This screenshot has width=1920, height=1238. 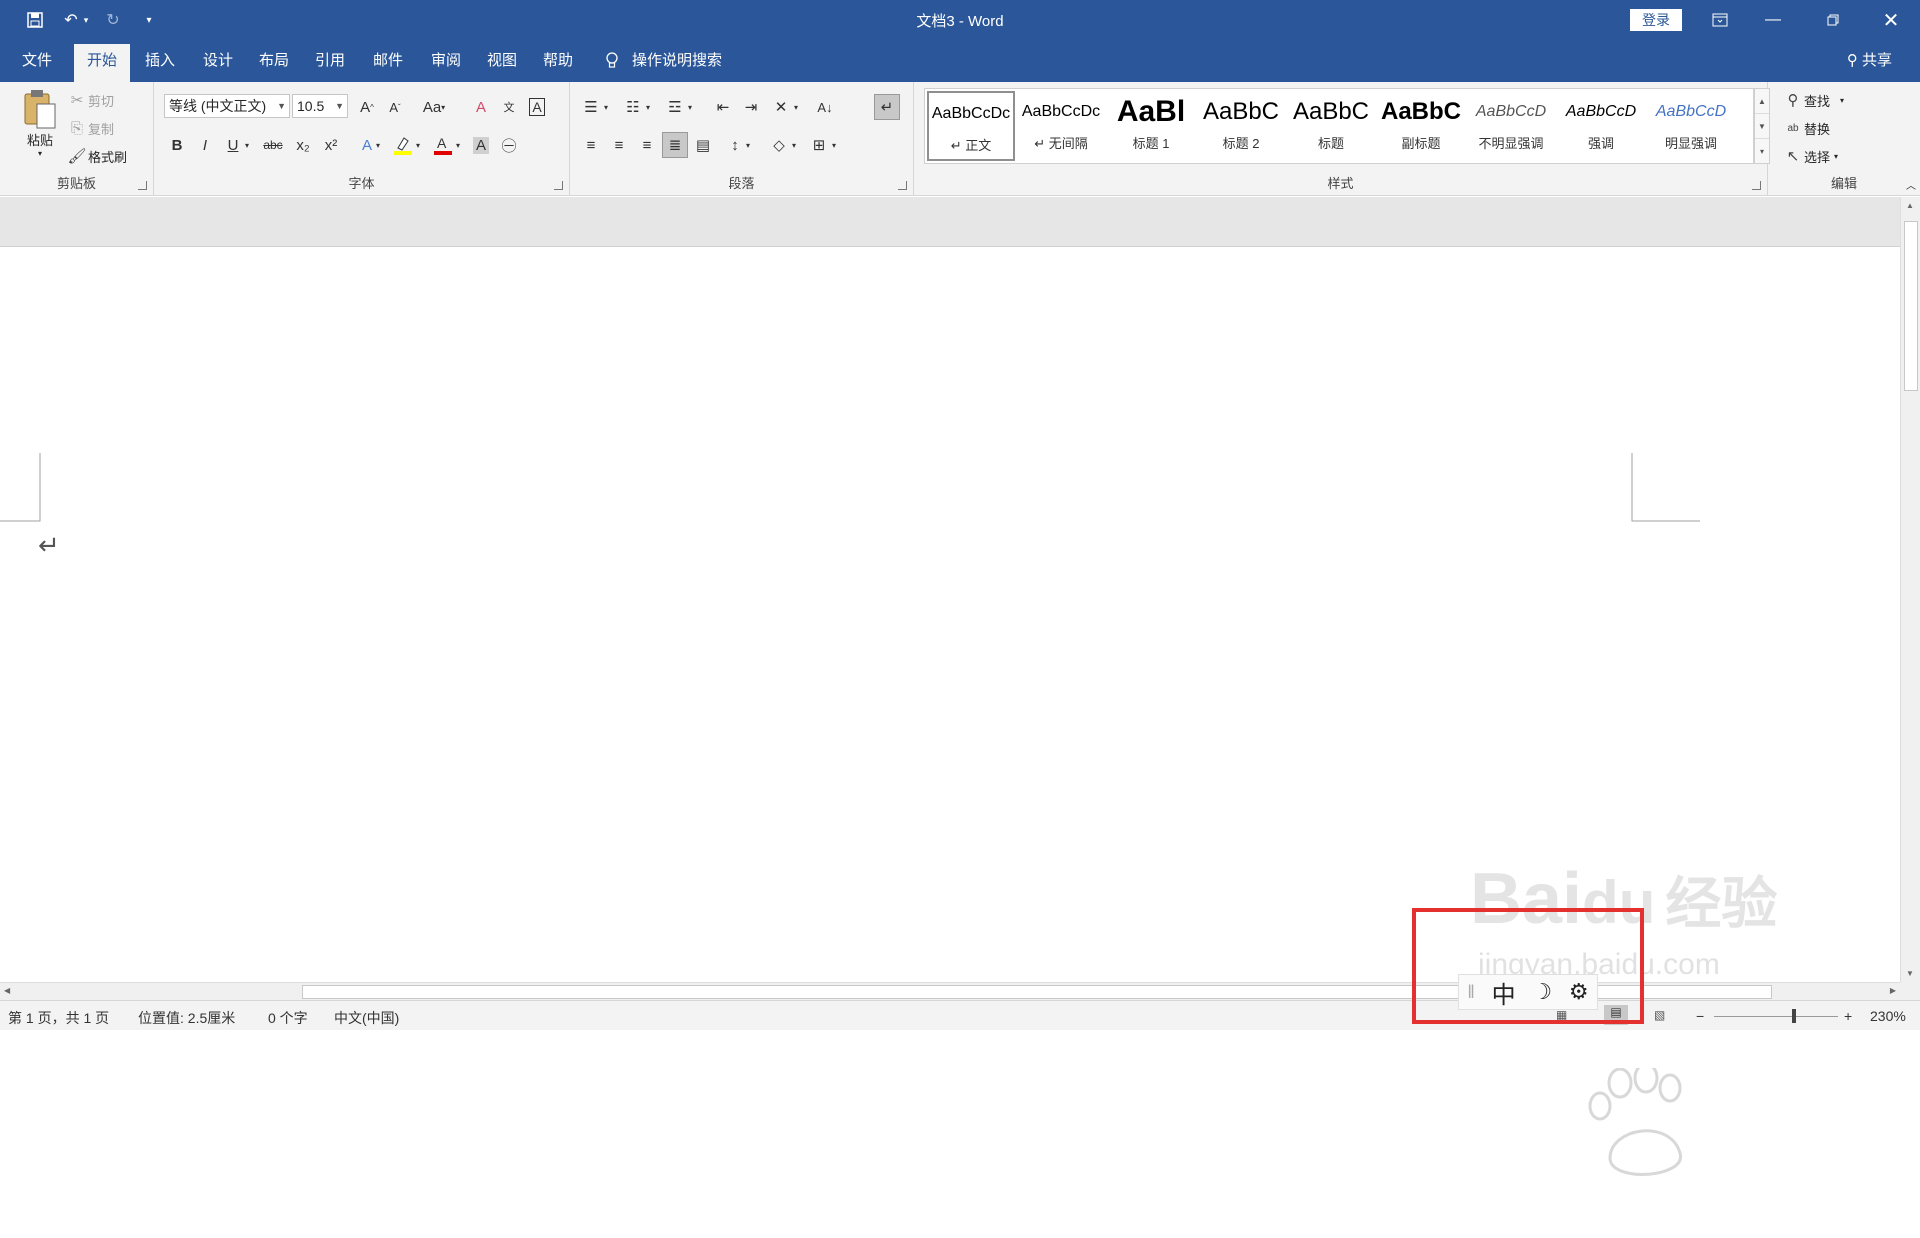 I want to click on bullets-dropdown-icon: ▾, so click(x=606, y=107).